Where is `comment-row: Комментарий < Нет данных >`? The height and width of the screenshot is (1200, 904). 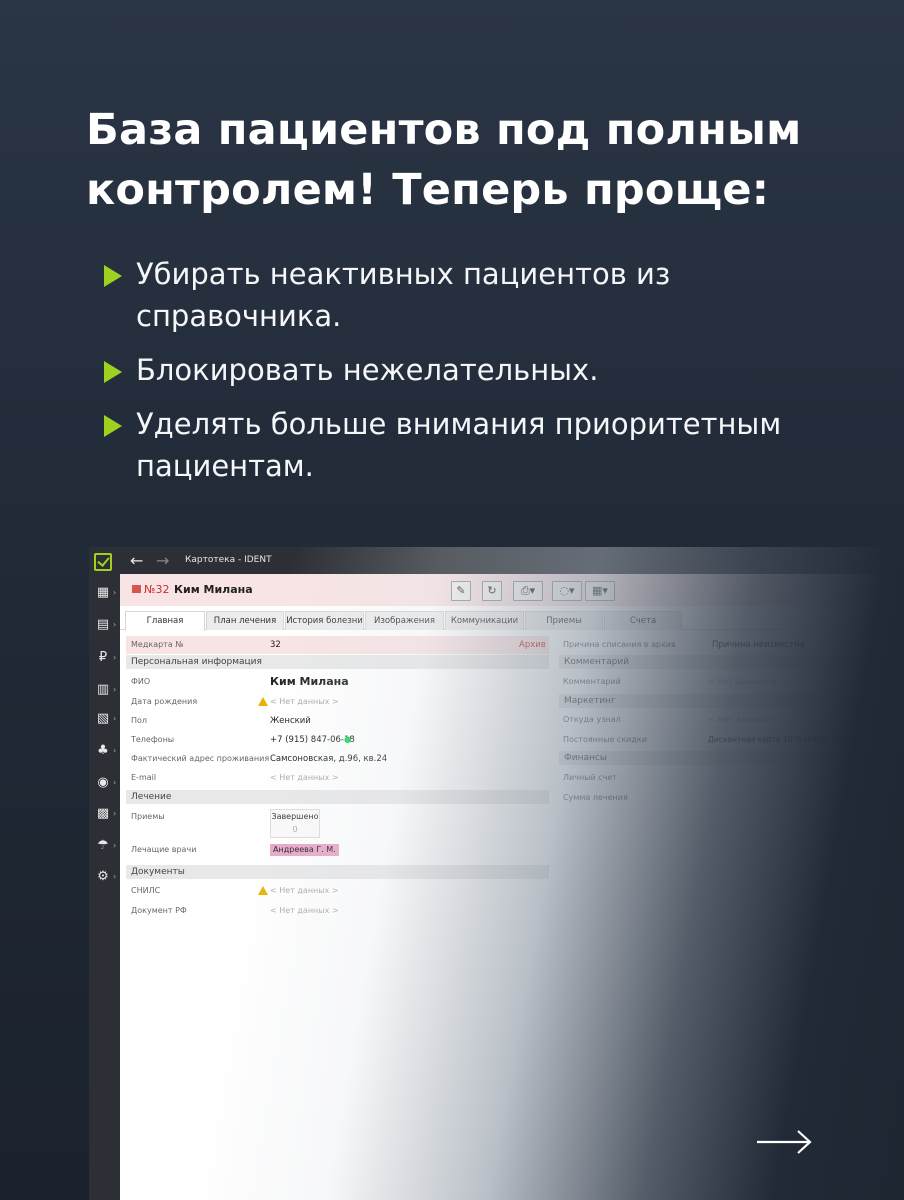 comment-row: Комментарий < Нет данных > is located at coordinates (731, 682).